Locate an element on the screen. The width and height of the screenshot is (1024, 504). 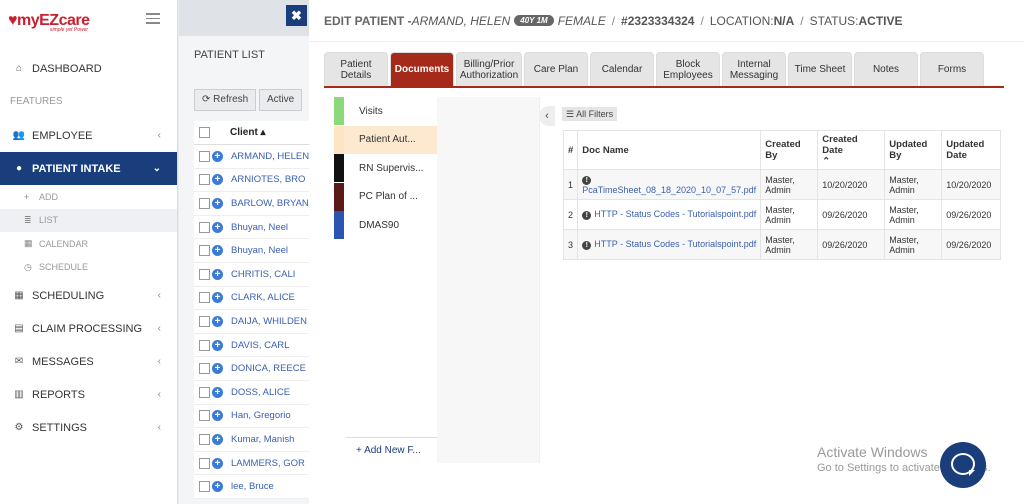
patient-name-link: ARNIOTES, BRO is located at coordinates (268, 179).